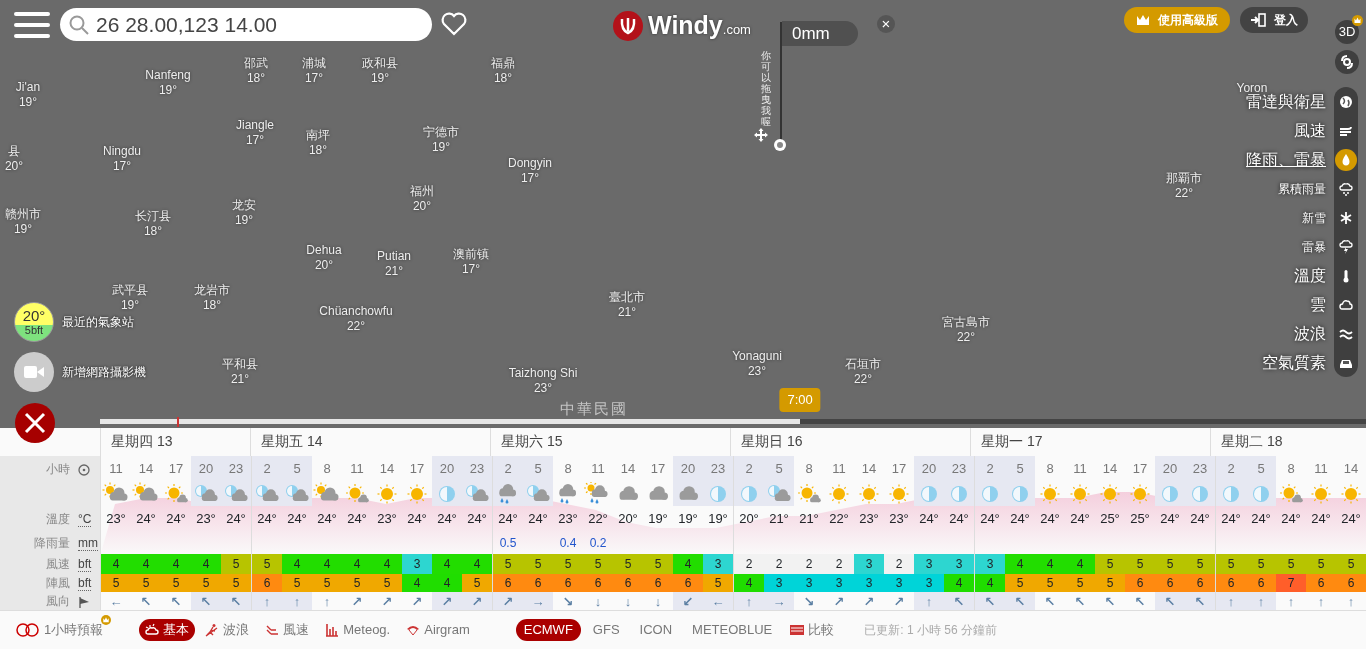  Describe the element at coordinates (1310, 333) in the screenshot. I see `layer-item: 波浪` at that location.